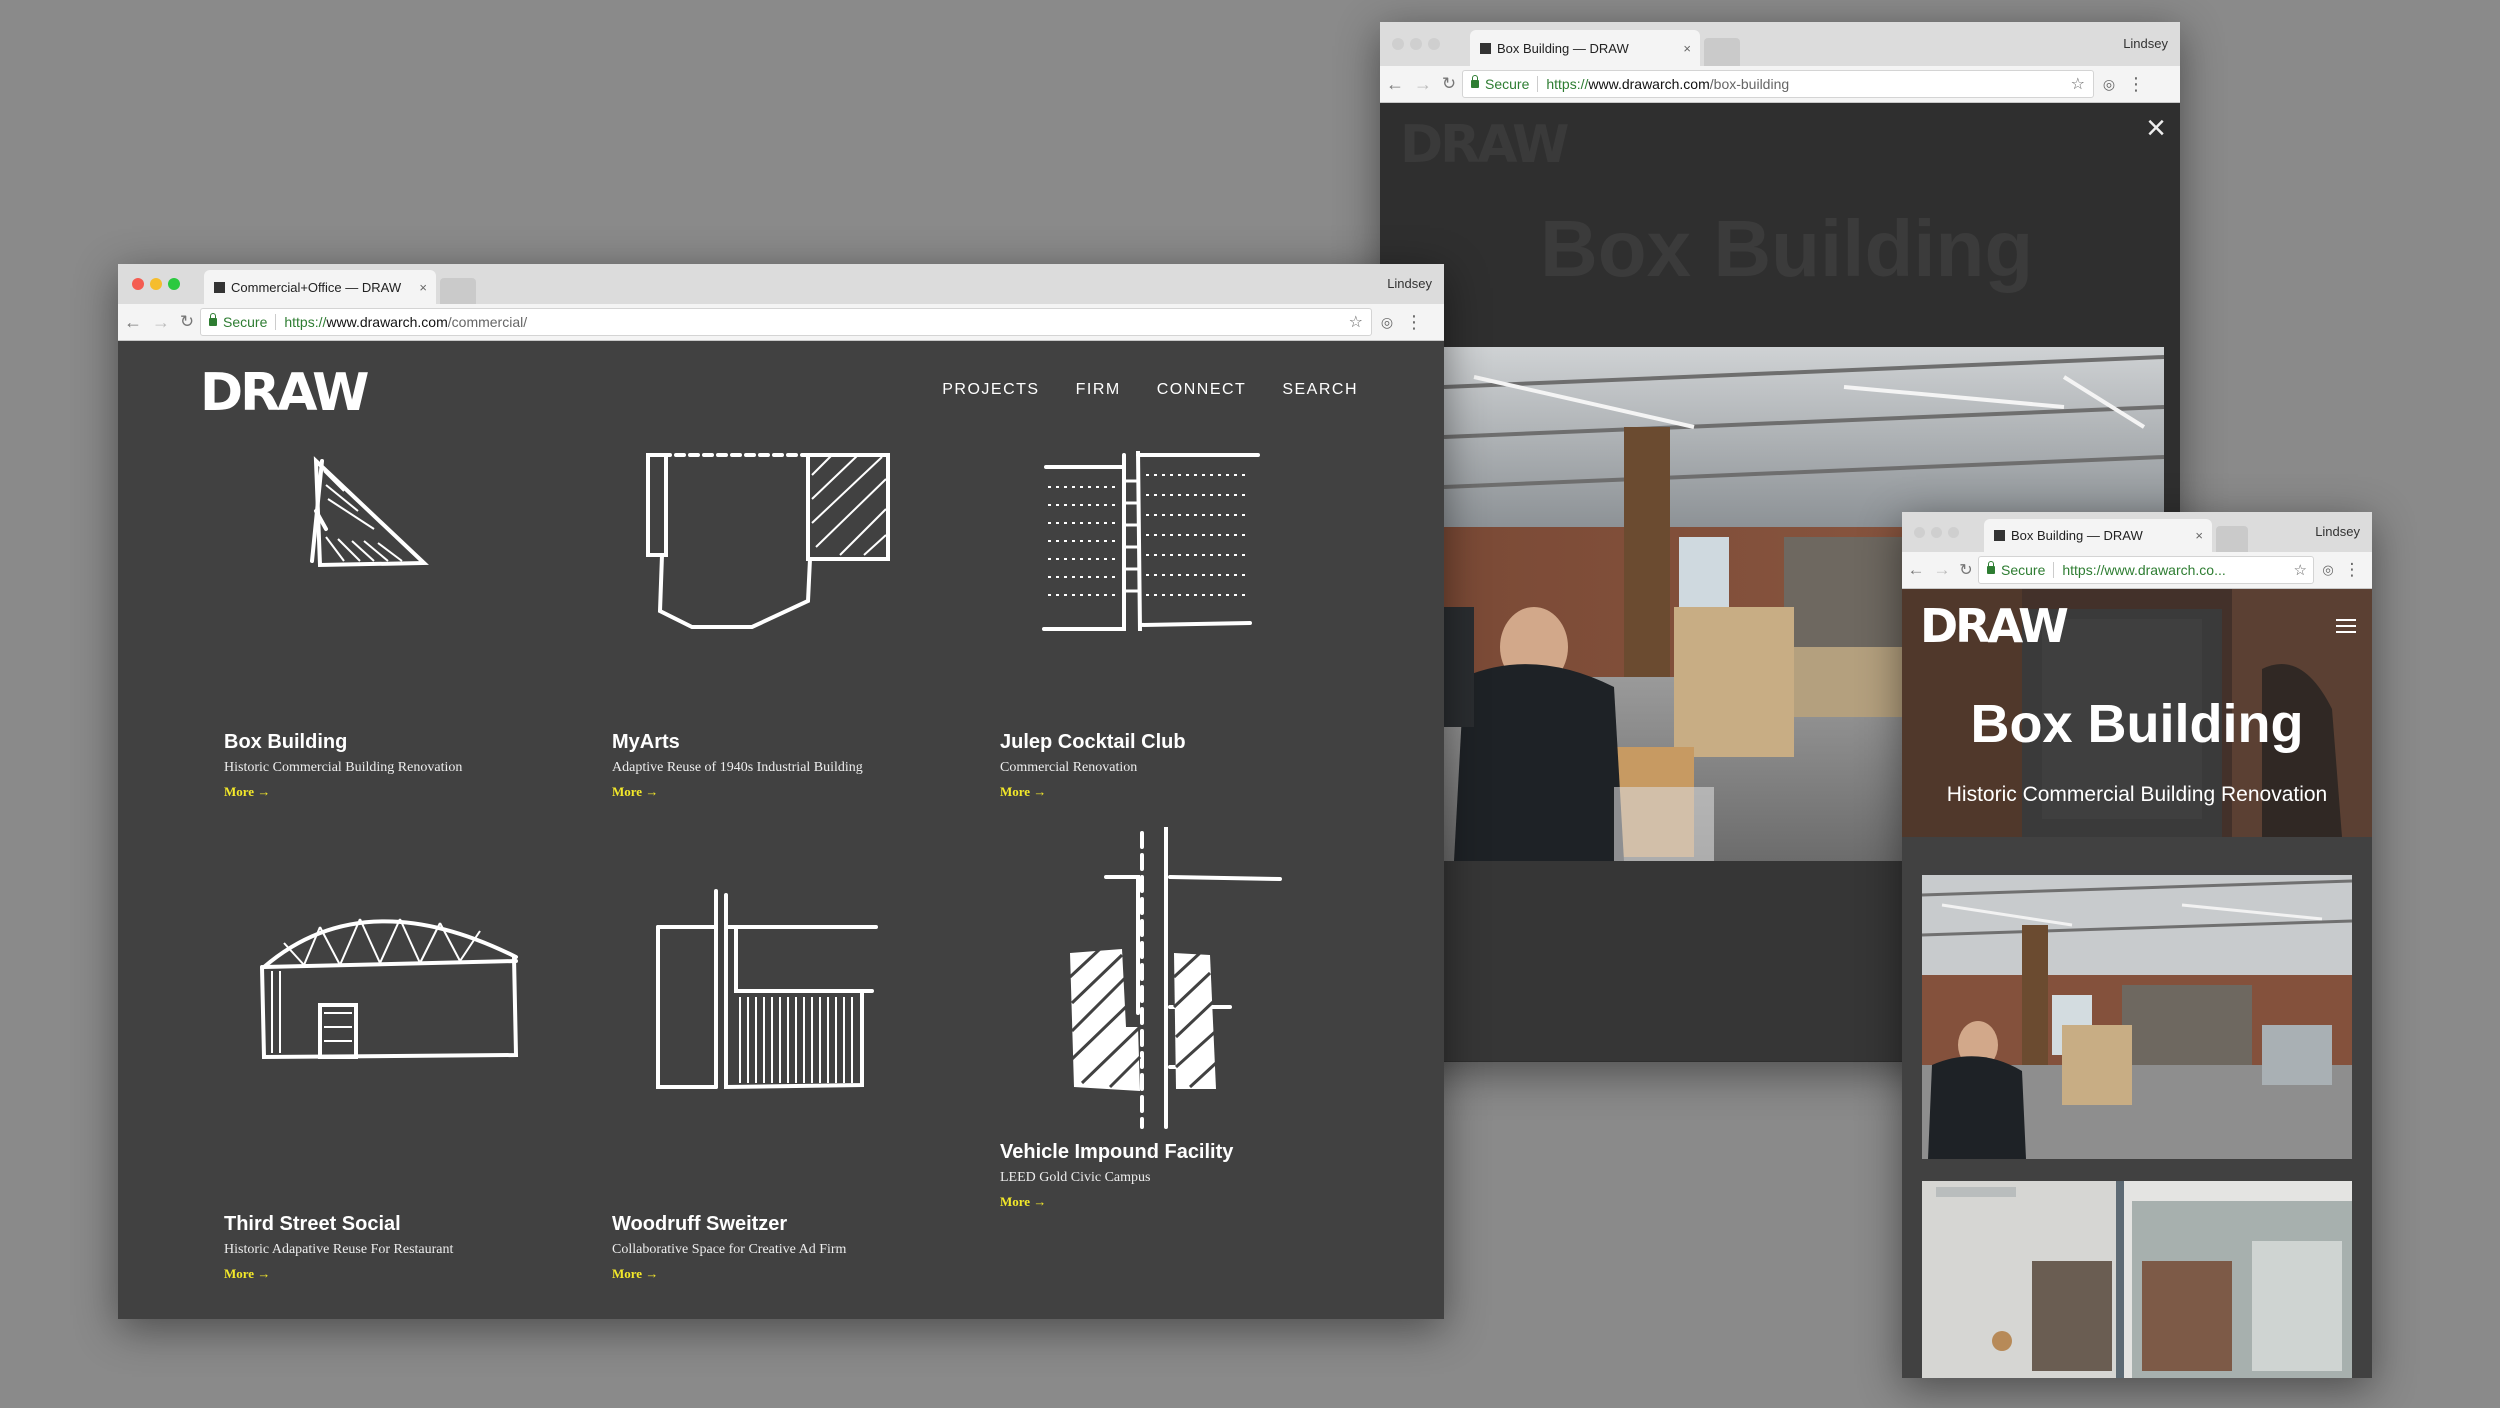 This screenshot has height=1408, width=2500. Describe the element at coordinates (1563, 48) in the screenshot. I see `tab-title: Box Building — DRAW` at that location.